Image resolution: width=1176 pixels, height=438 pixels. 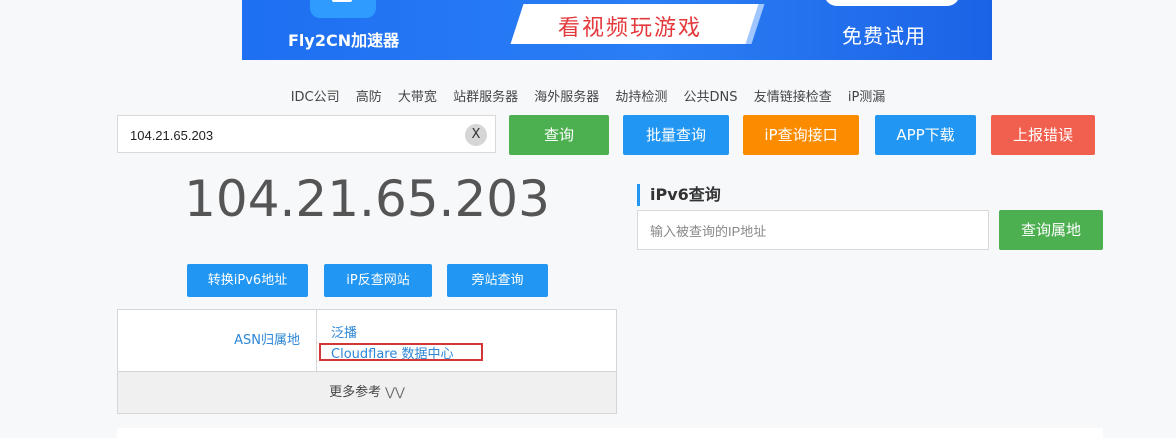 What do you see at coordinates (801, 135) in the screenshot?
I see `ip-api-button: iP查询接口` at bounding box center [801, 135].